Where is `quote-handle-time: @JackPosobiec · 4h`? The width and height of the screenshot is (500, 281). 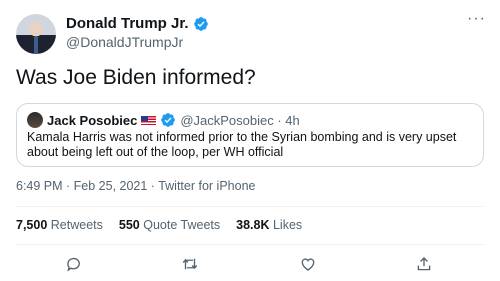 quote-handle-time: @JackPosobiec · 4h is located at coordinates (240, 120).